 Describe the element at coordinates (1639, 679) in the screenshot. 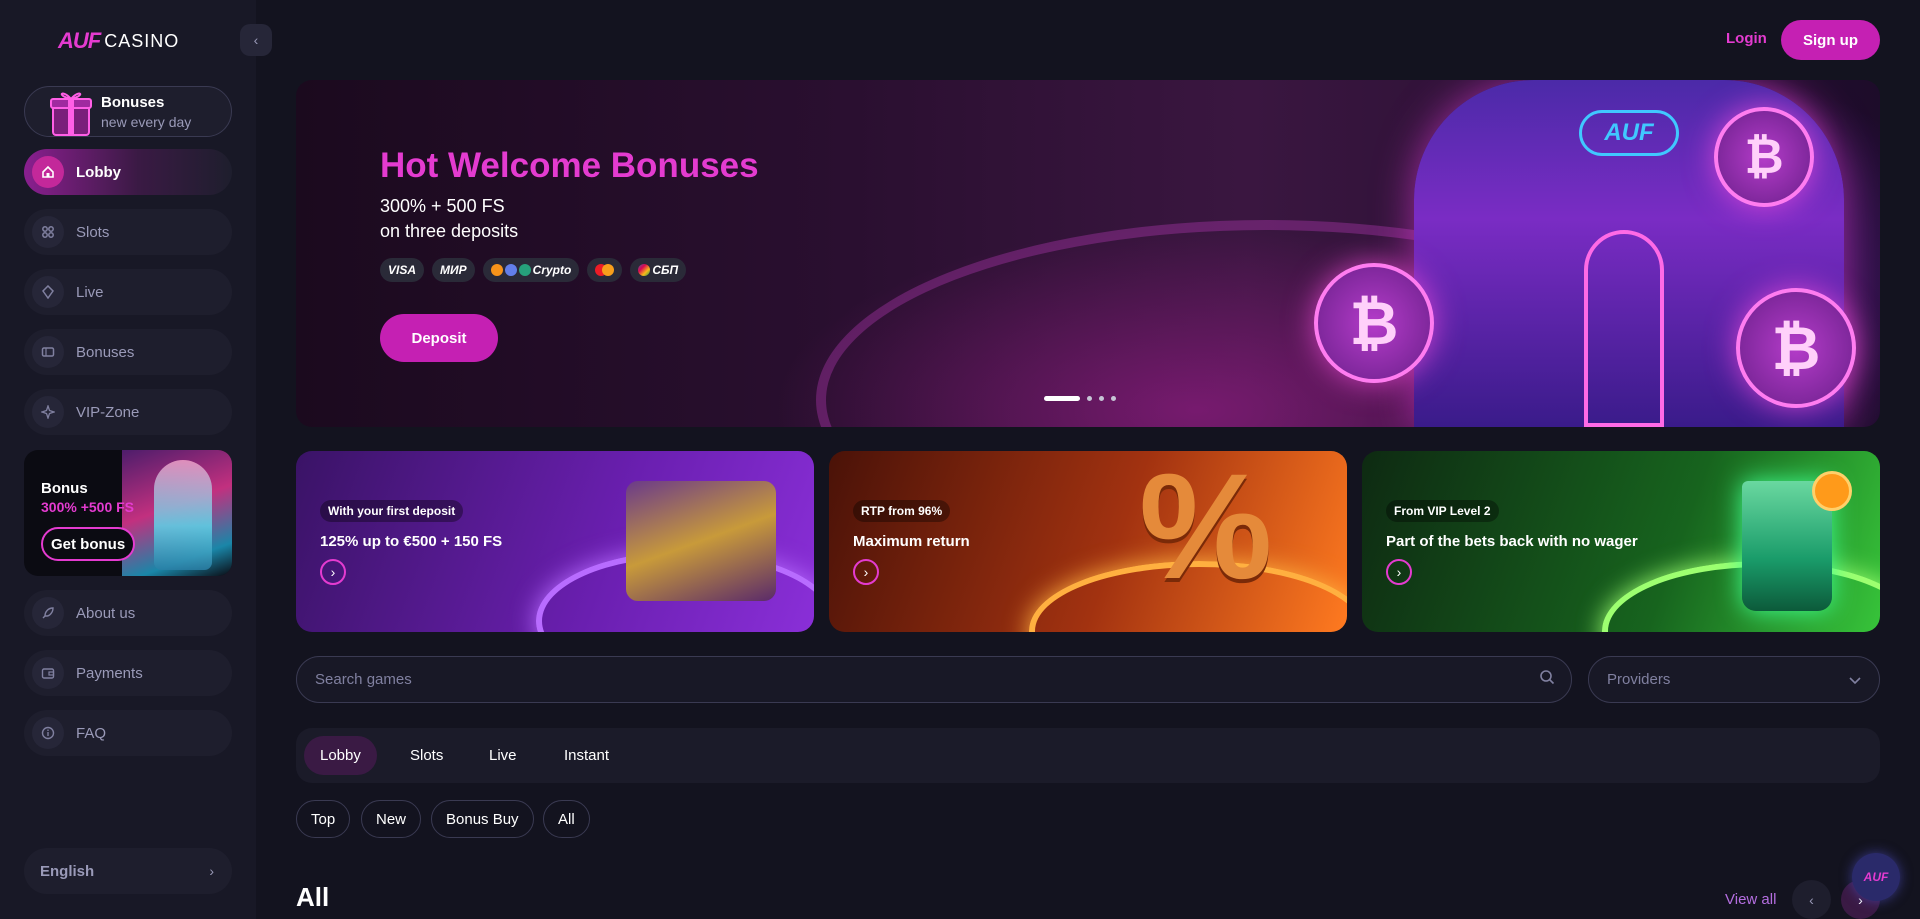

I see `providers-label: Providers` at that location.